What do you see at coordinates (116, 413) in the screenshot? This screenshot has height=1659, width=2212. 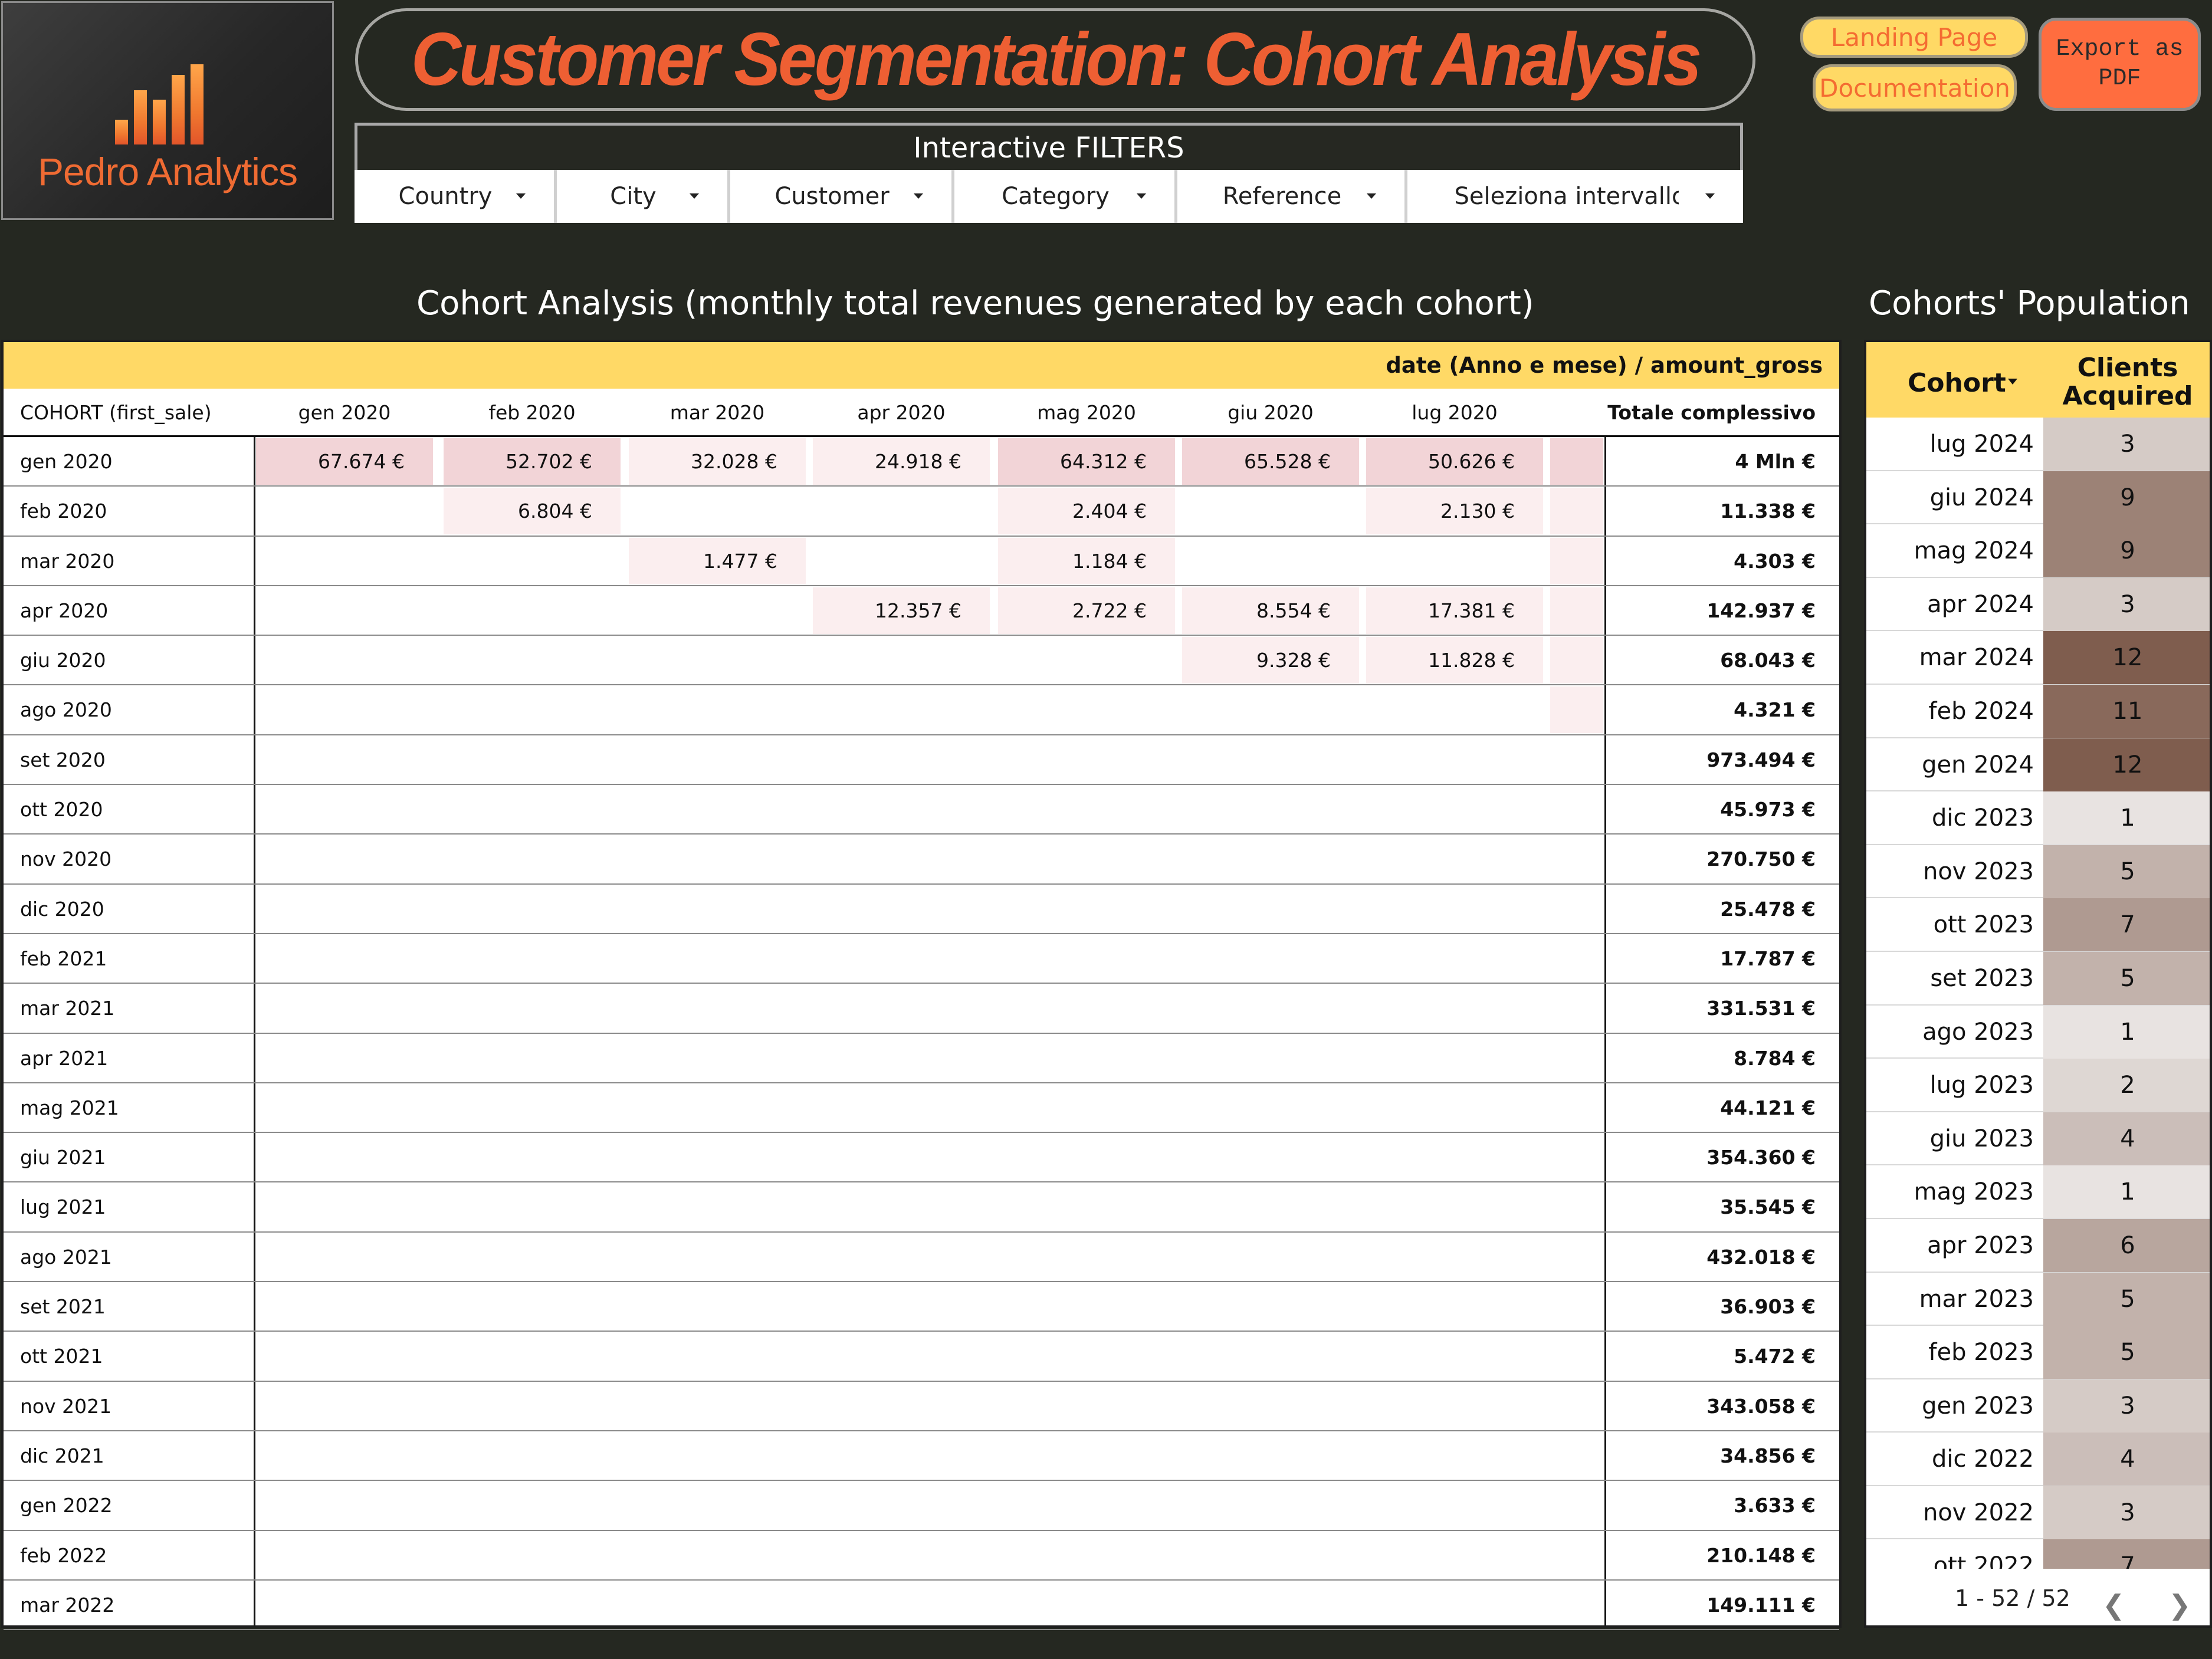 I see `cohort-column-header: COHORT (first_sale)` at bounding box center [116, 413].